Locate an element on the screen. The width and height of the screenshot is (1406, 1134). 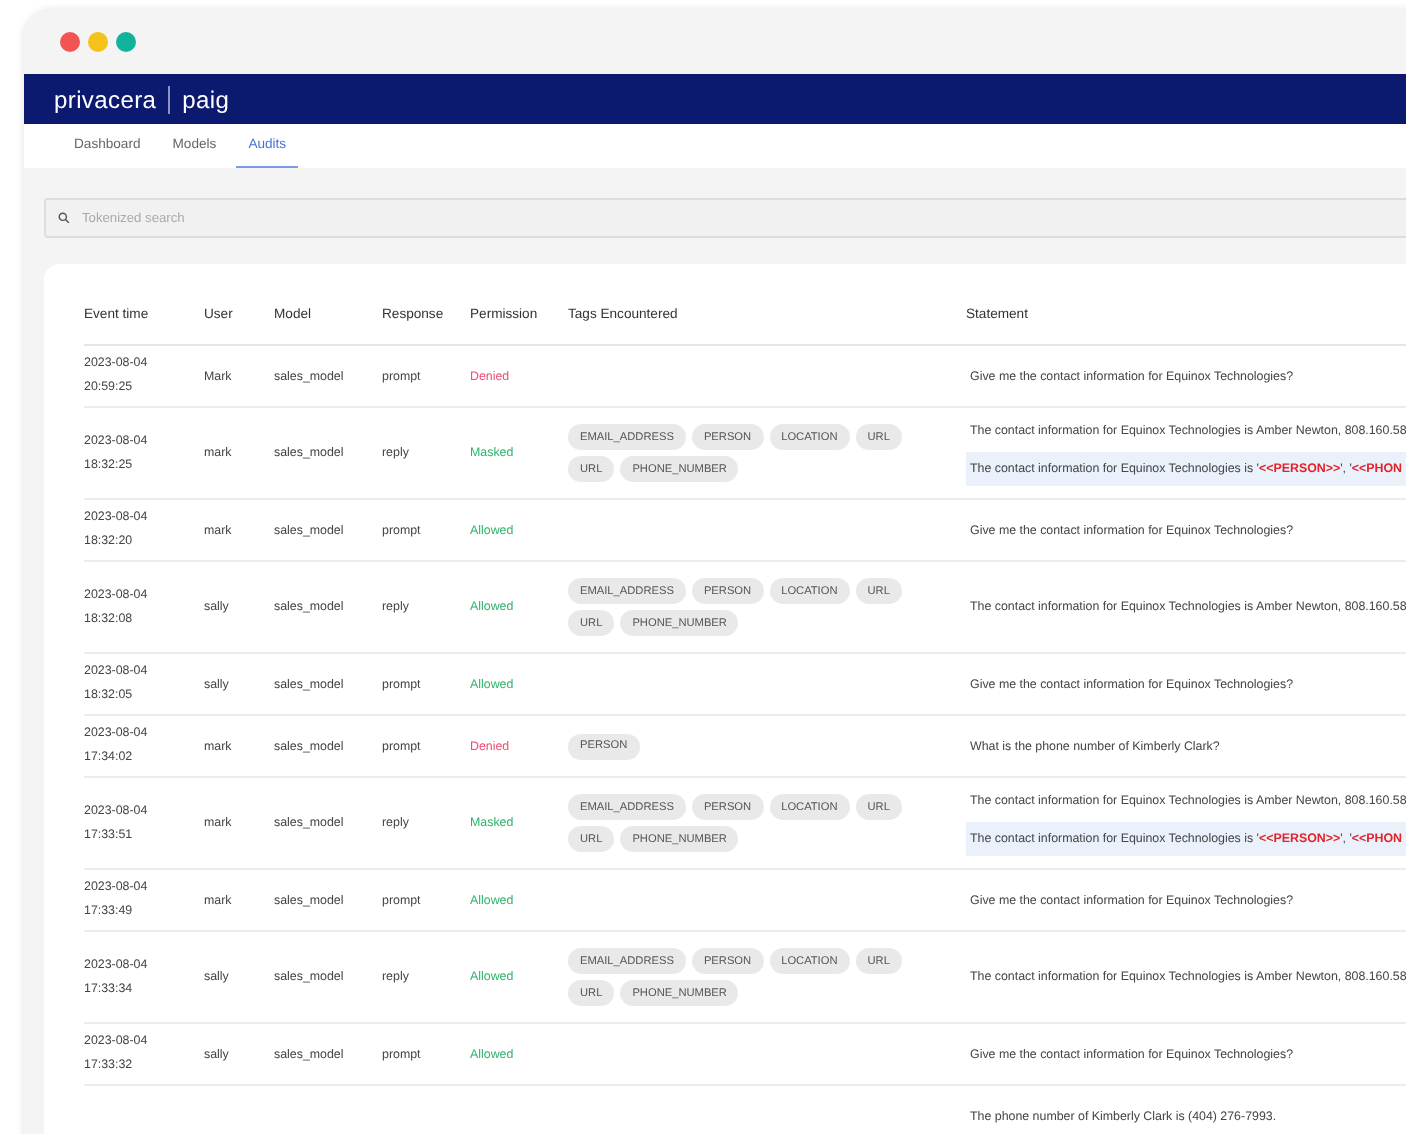
search-icon is located at coordinates (64, 218).